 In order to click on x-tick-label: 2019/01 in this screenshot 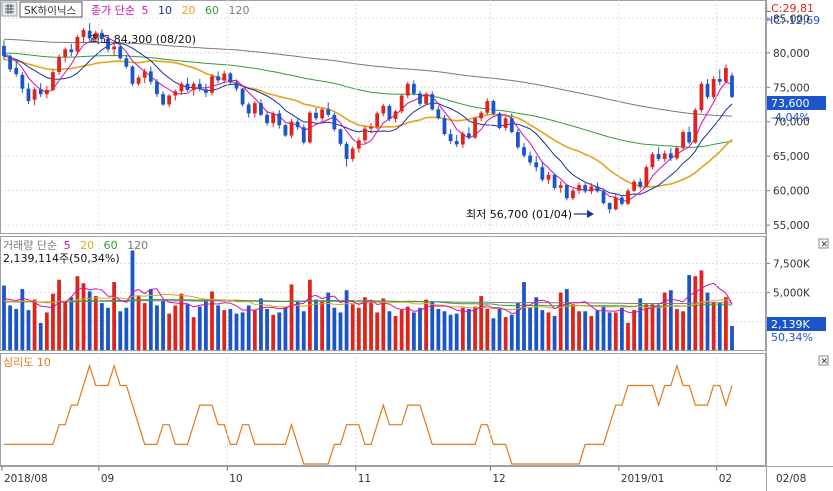, I will do `click(643, 479)`.